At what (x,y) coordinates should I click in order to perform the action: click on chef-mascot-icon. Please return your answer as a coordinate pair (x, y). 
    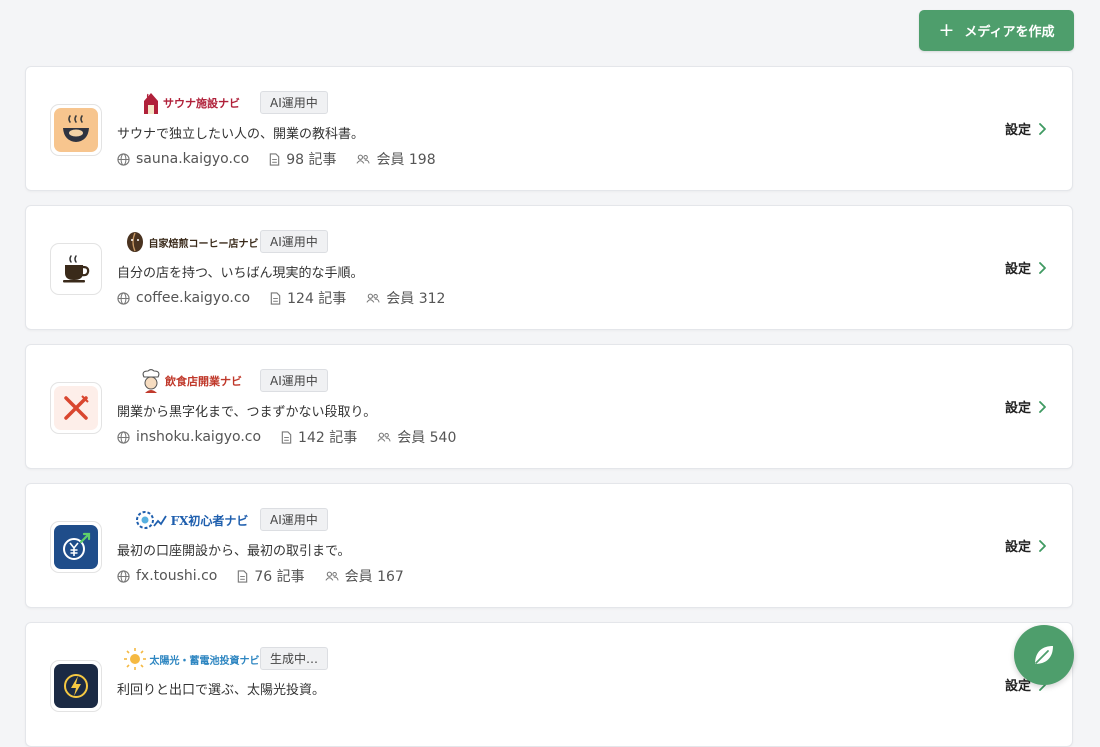
    Looking at the image, I should click on (151, 380).